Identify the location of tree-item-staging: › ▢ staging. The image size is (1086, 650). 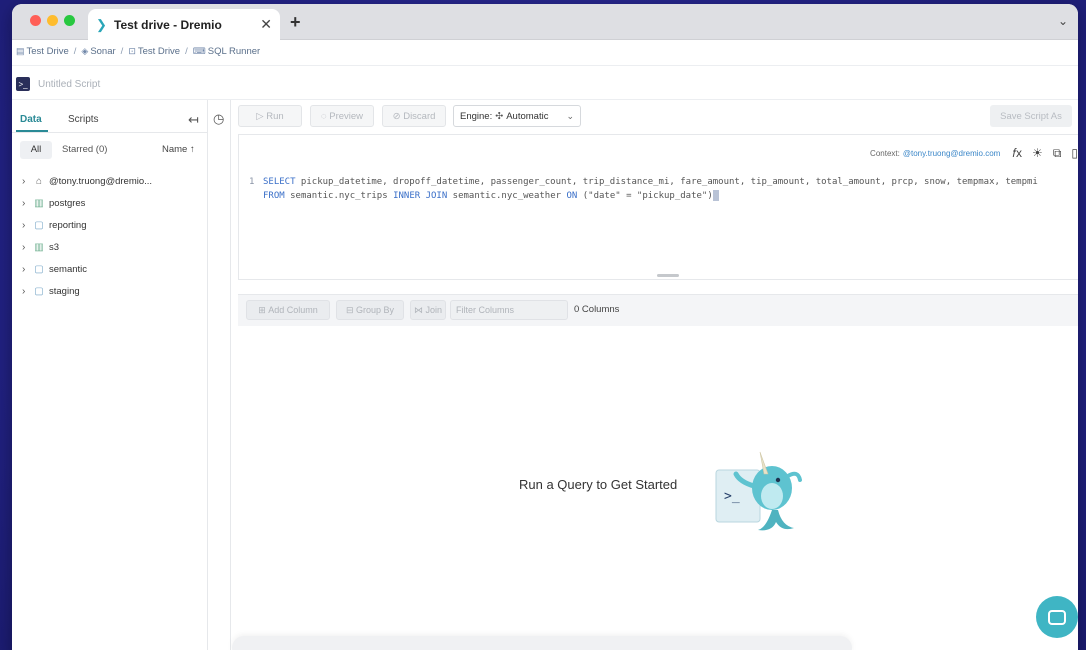
(87, 291).